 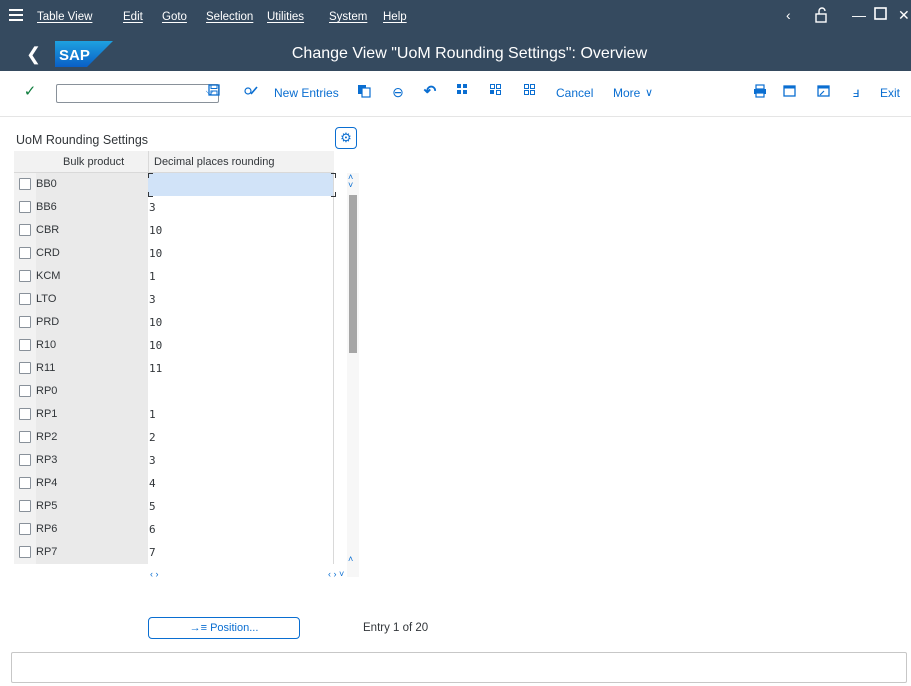 I want to click on exit-button: Exit, so click(x=890, y=93).